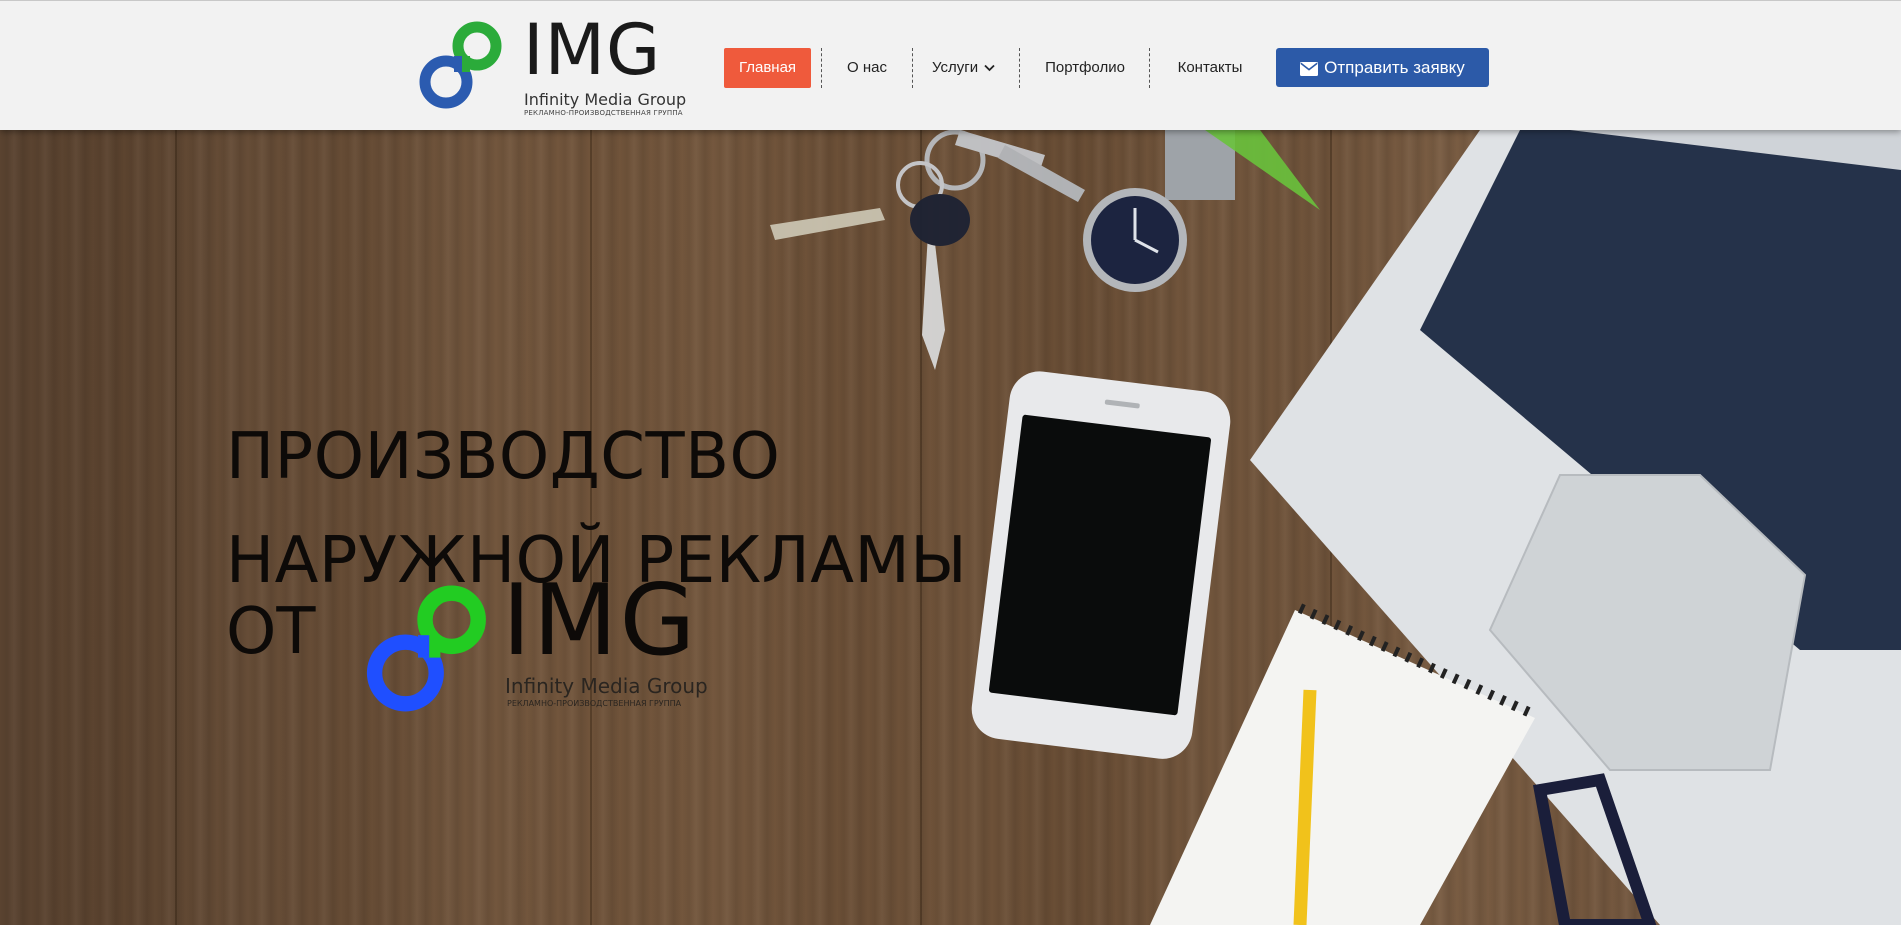  What do you see at coordinates (271, 632) in the screenshot?
I see `hero-from-word: ОТ` at bounding box center [271, 632].